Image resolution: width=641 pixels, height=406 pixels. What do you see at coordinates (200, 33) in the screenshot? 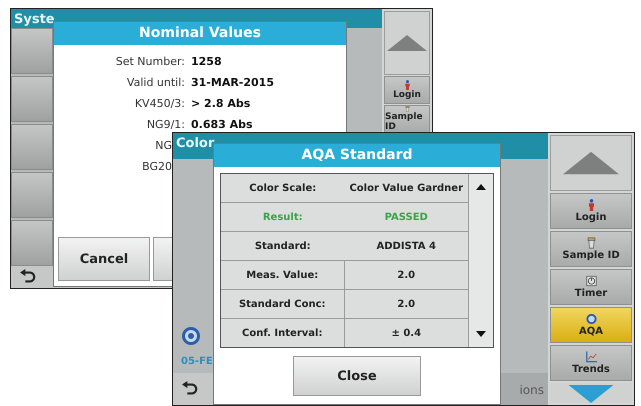
I see `dialog-title: Nominal Values` at bounding box center [200, 33].